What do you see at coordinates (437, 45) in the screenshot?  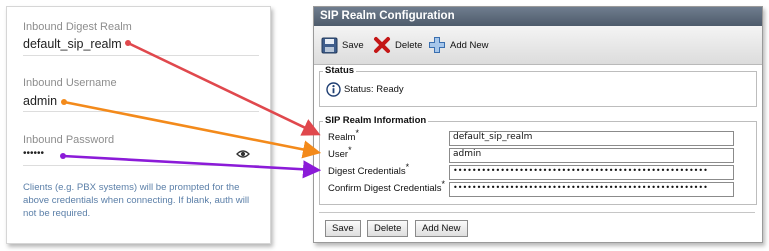 I see `add-new-plus-icon` at bounding box center [437, 45].